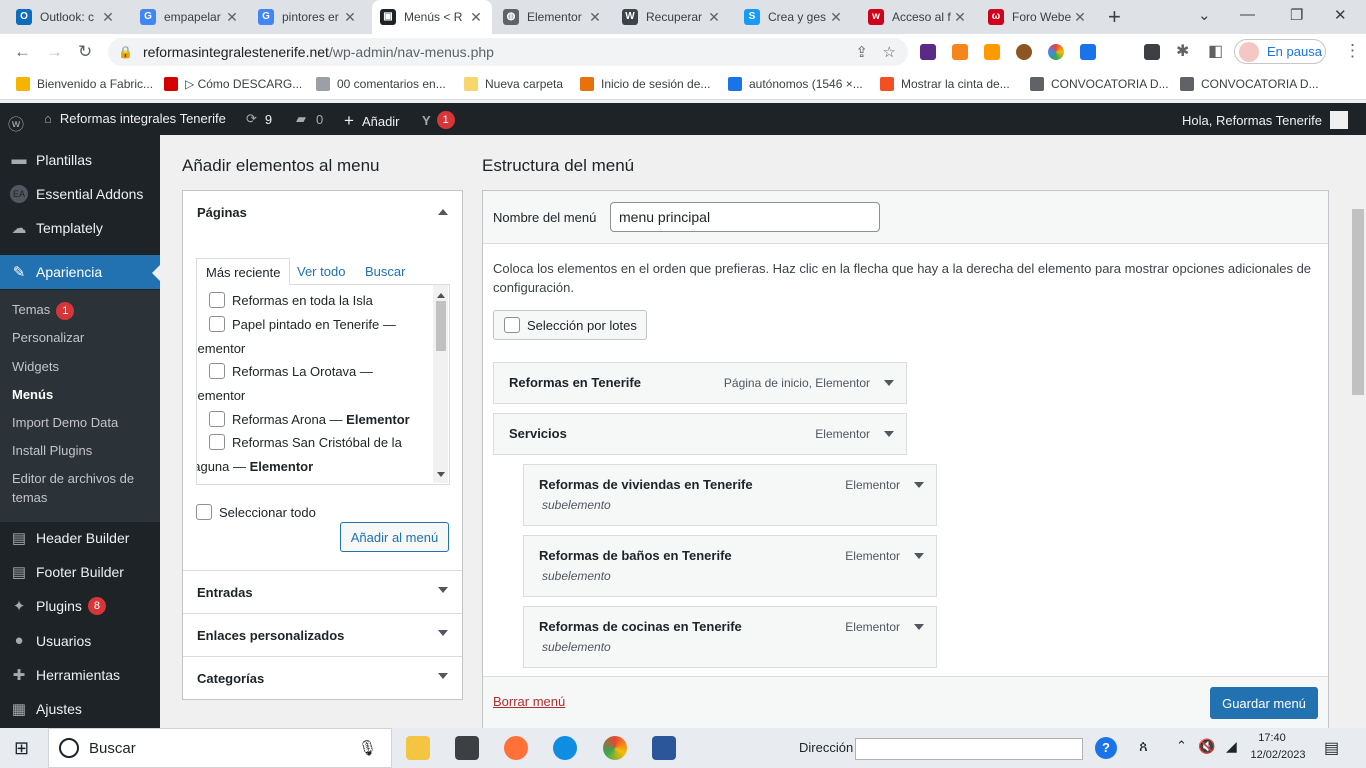 This screenshot has width=1366, height=768. I want to click on bookmark-item: Nueva carpeta, so click(513, 84).